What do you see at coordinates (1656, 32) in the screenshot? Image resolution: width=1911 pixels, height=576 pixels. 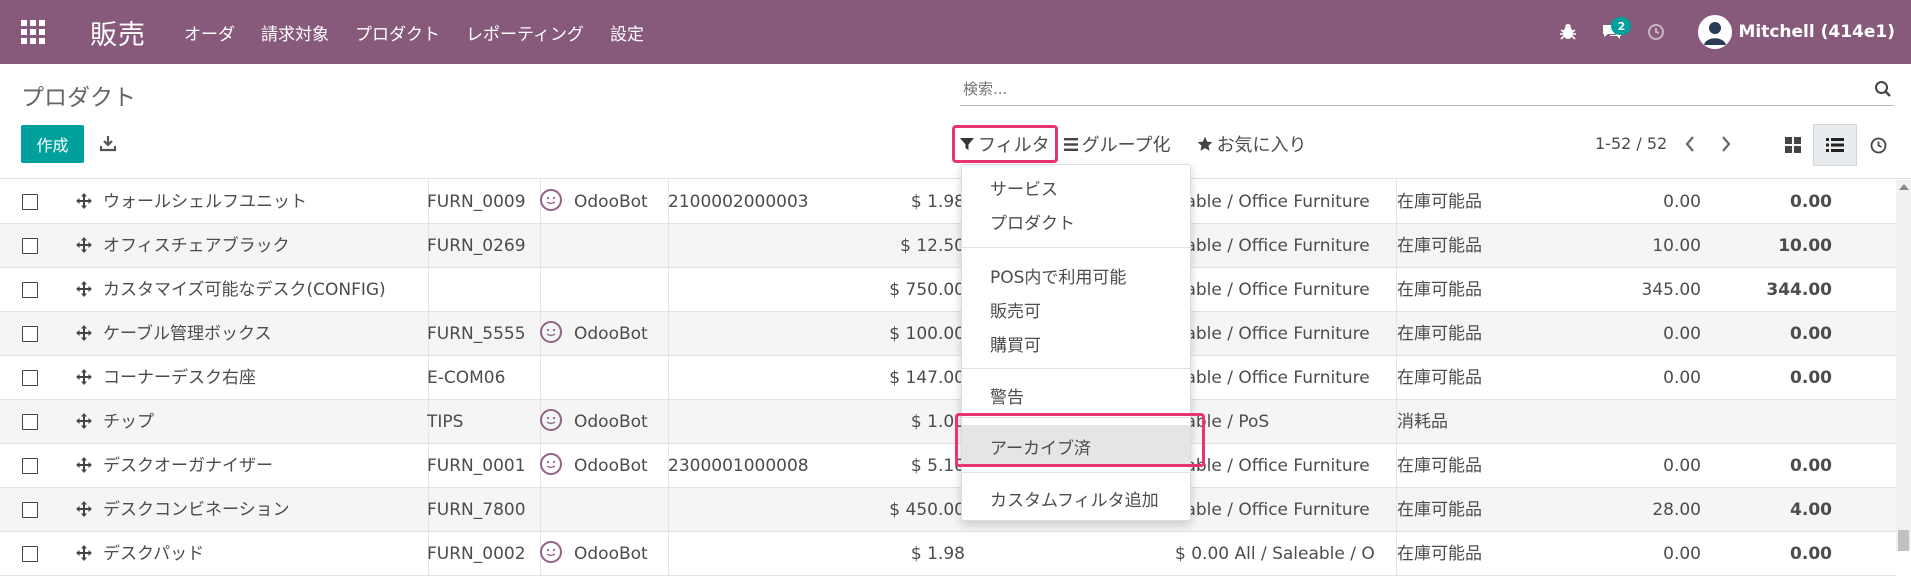 I see `activity-clock-icon` at bounding box center [1656, 32].